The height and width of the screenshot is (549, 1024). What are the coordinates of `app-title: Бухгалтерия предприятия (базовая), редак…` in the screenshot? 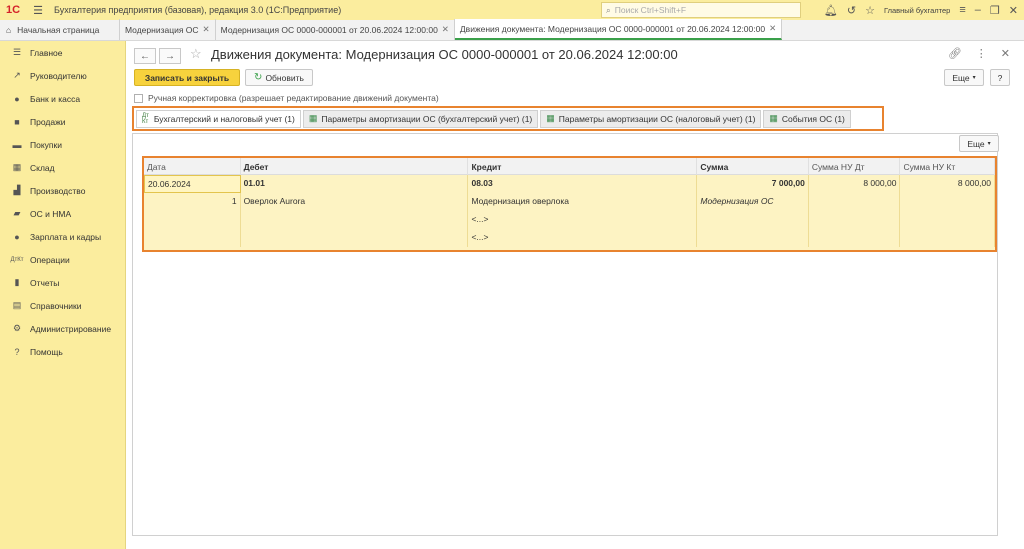 It's located at (198, 10).